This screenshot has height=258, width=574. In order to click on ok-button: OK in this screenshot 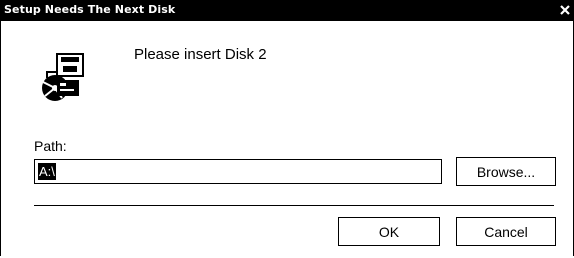, I will do `click(389, 231)`.